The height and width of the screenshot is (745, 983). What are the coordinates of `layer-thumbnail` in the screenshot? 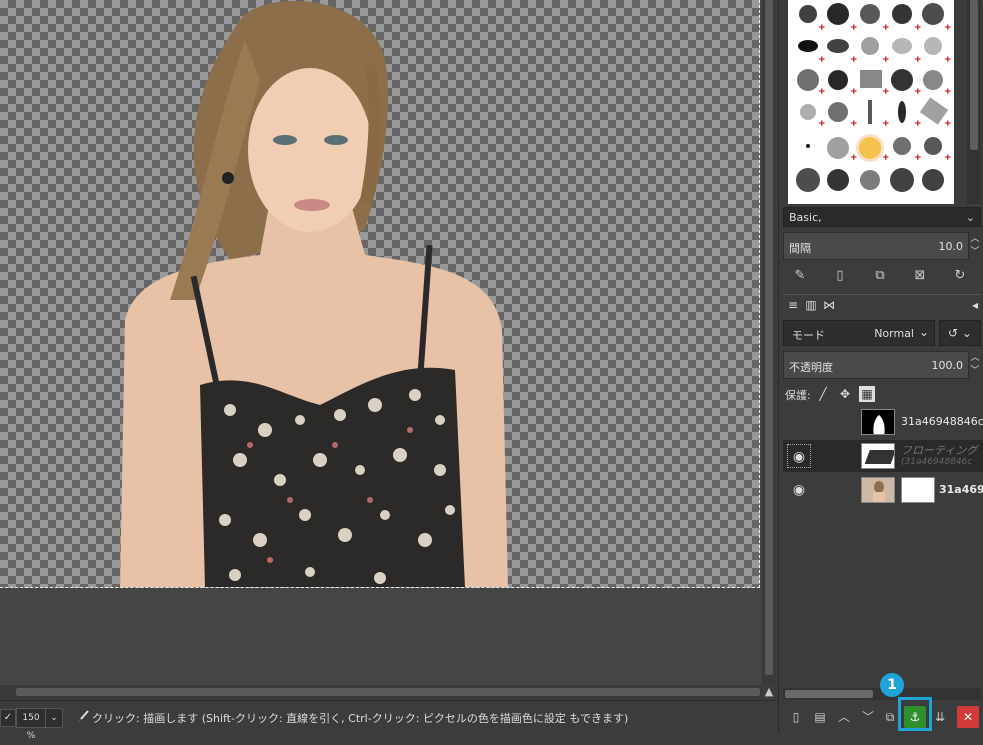 It's located at (878, 490).